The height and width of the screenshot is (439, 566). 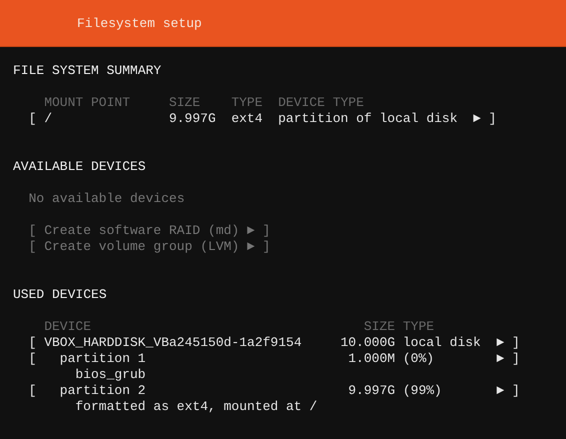 I want to click on section-heading: USED DEVICES, so click(x=60, y=295).